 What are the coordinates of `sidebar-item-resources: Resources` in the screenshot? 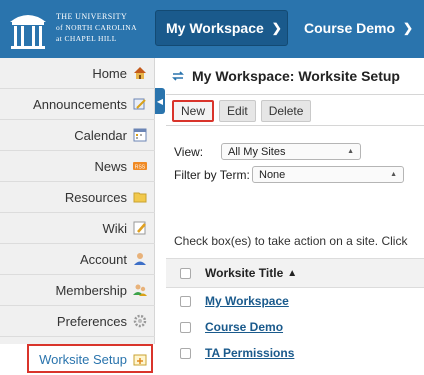 It's located at (77, 197).